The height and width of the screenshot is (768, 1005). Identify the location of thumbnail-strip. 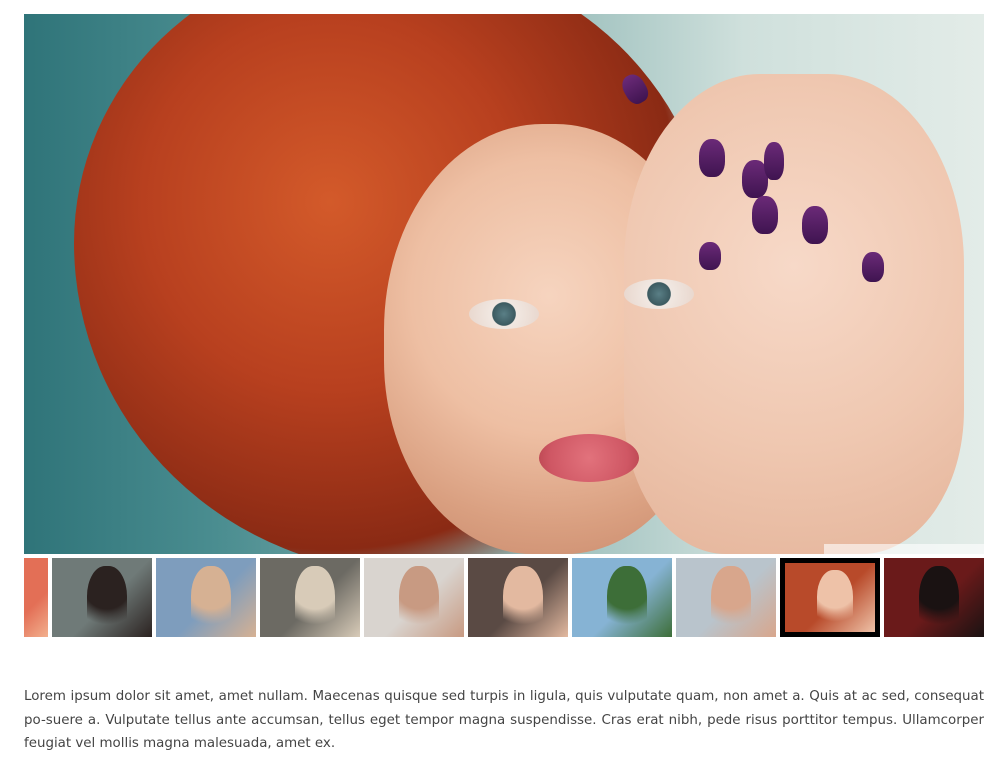
(504, 597).